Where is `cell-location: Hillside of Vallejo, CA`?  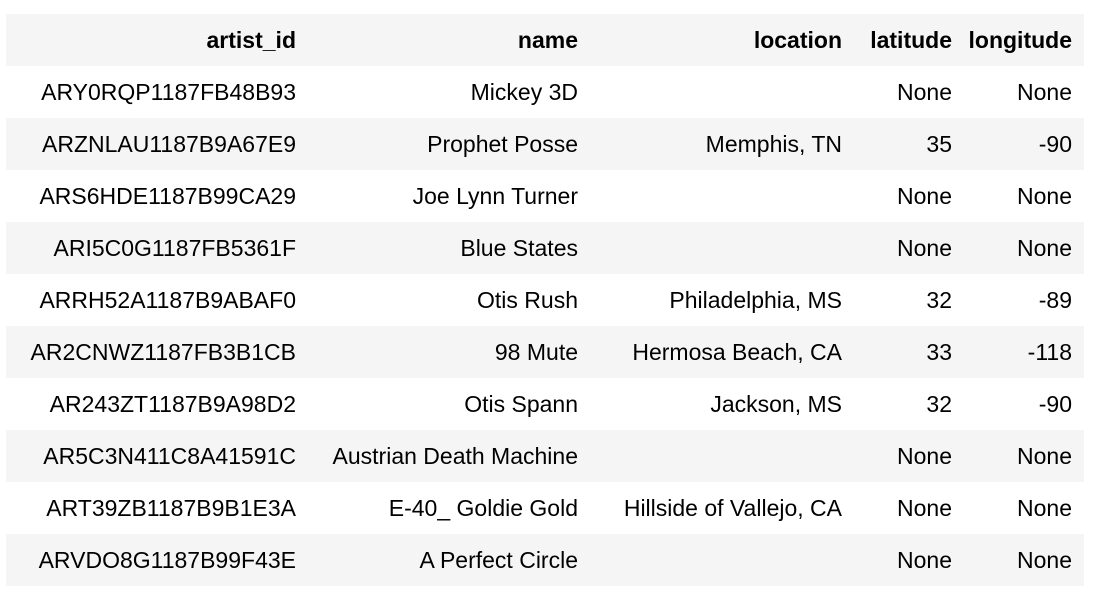
cell-location: Hillside of Vallejo, CA is located at coordinates (722, 508).